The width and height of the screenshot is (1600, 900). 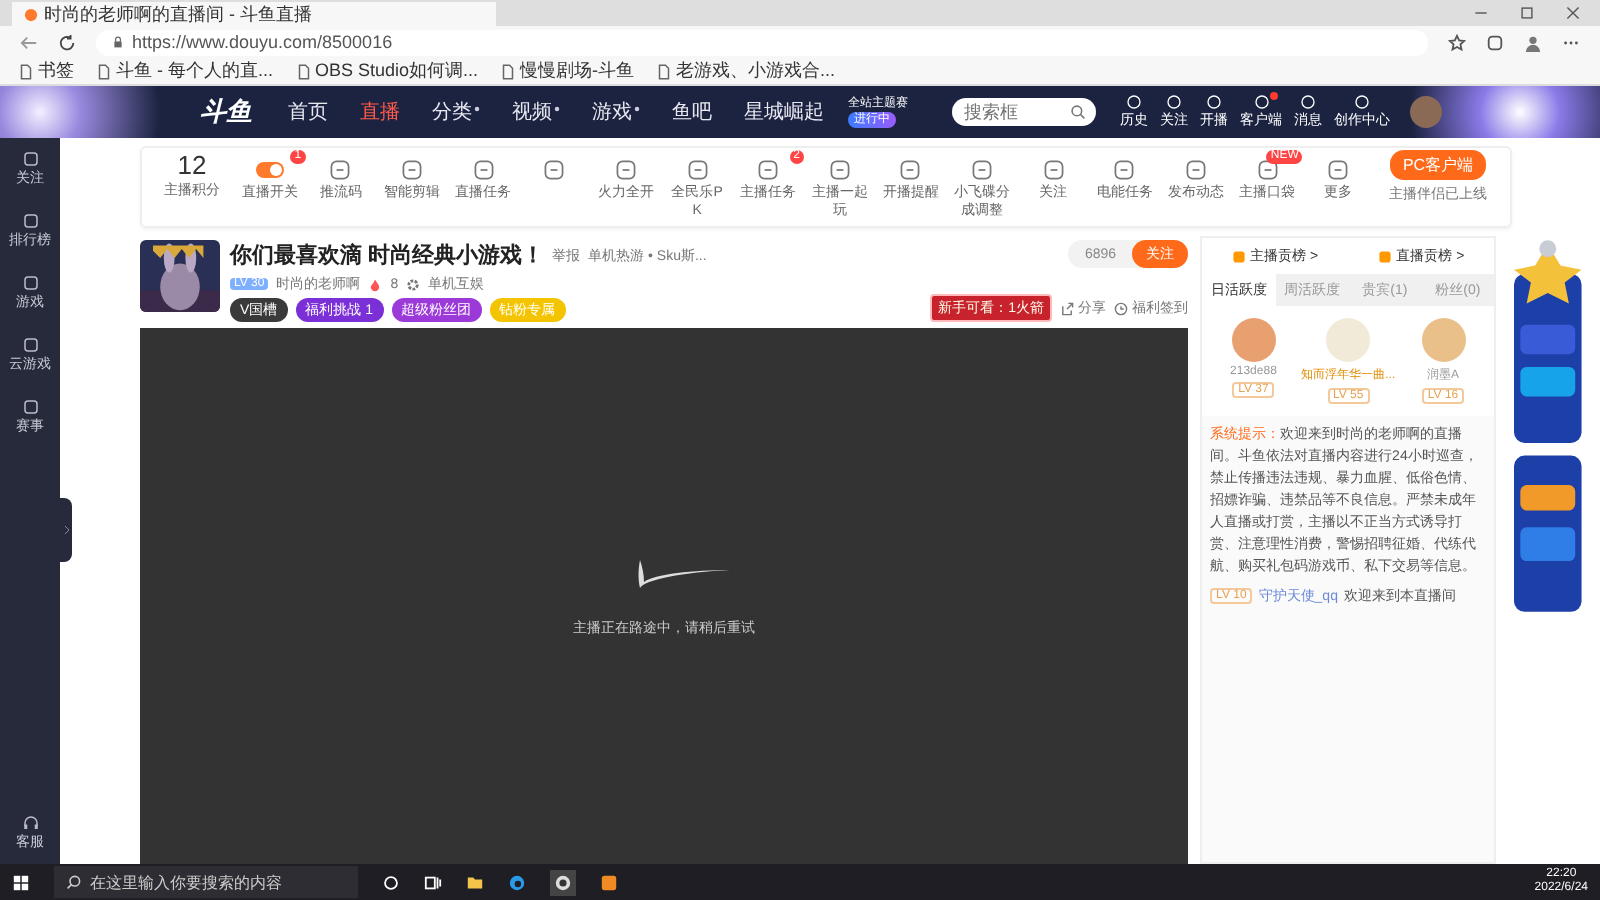 I want to click on circle-icon, so click(x=391, y=882).